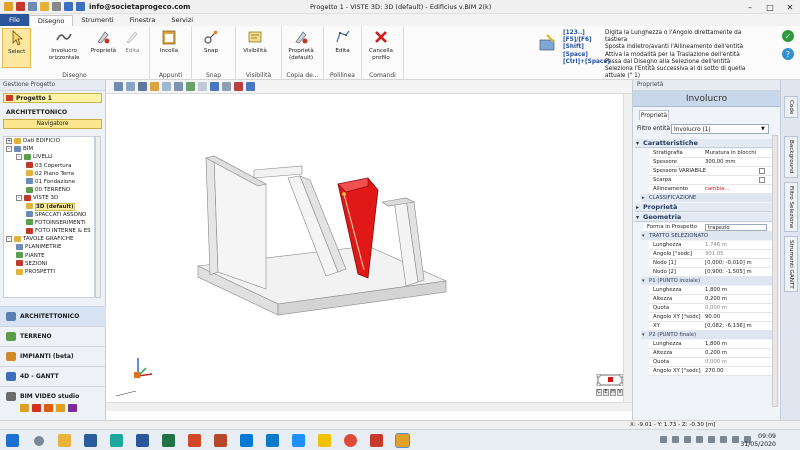 Image resolution: width=800 pixels, height=450 pixels. I want to click on tab-file: File, so click(14, 20).